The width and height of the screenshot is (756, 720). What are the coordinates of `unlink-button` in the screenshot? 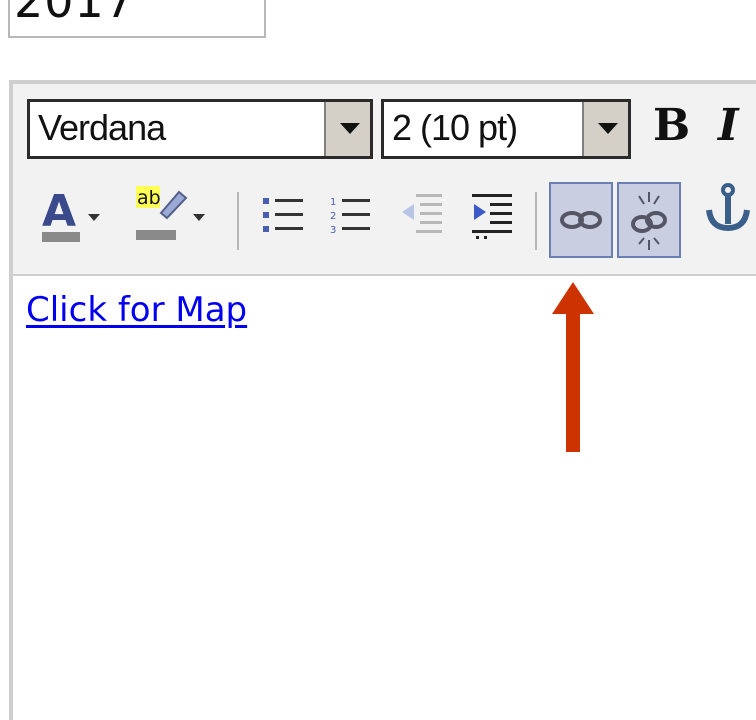 It's located at (649, 220).